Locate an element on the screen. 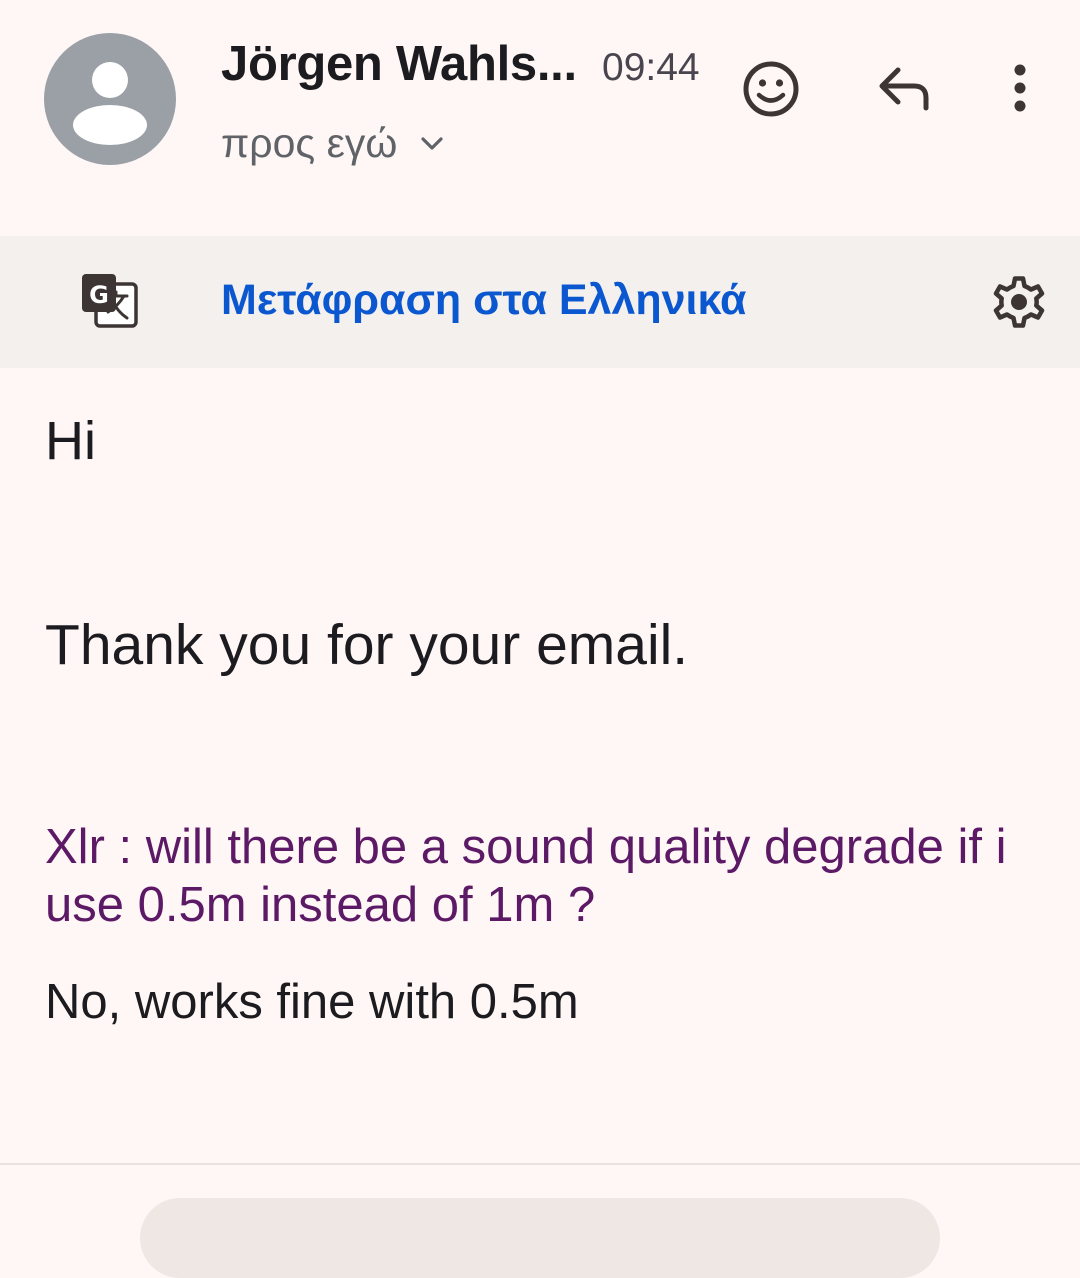 The image size is (1080, 1278). emoji-reaction-icon is located at coordinates (771, 89).